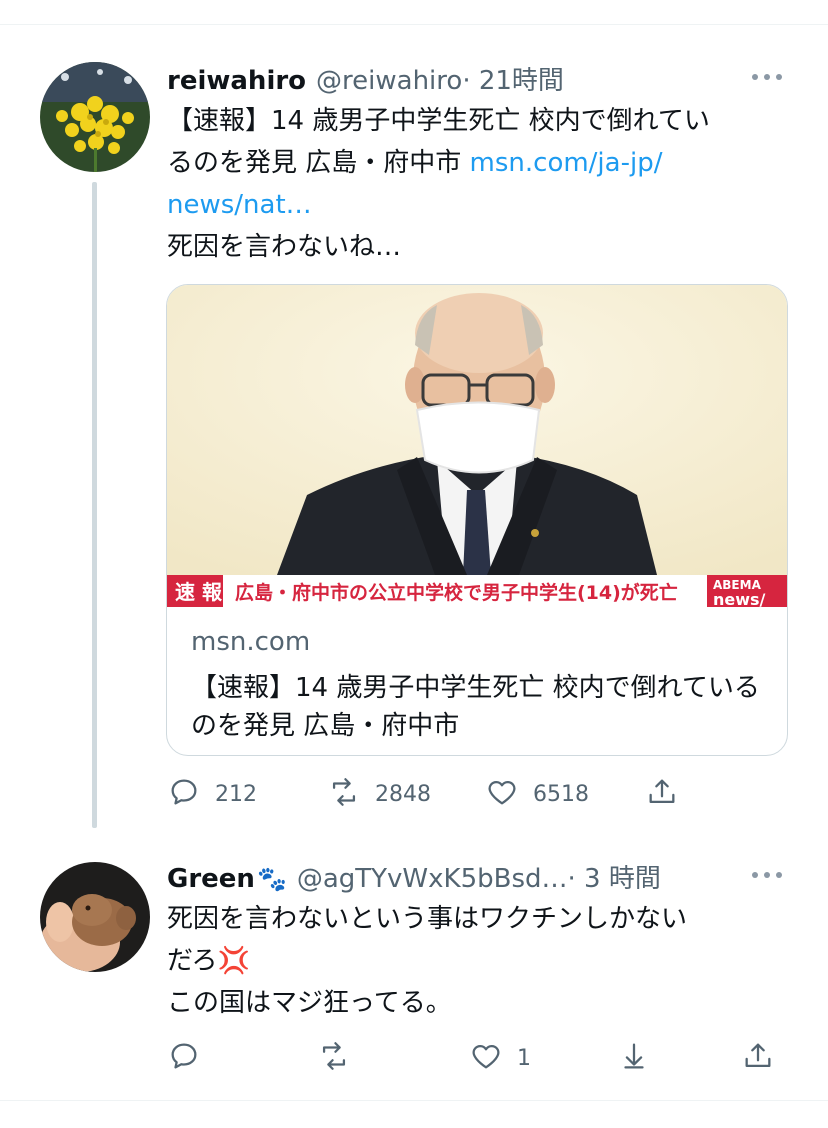 The height and width of the screenshot is (1128, 828). I want to click on retweet-count: 2848, so click(403, 794).